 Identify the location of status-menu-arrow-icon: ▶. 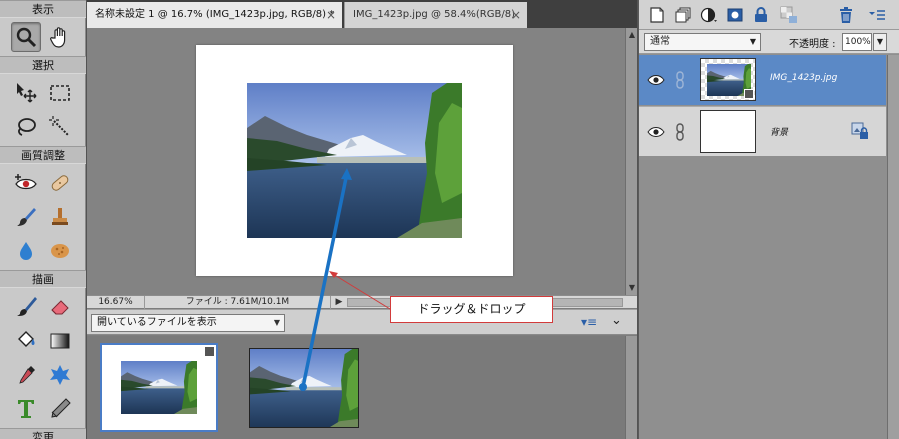
(339, 302).